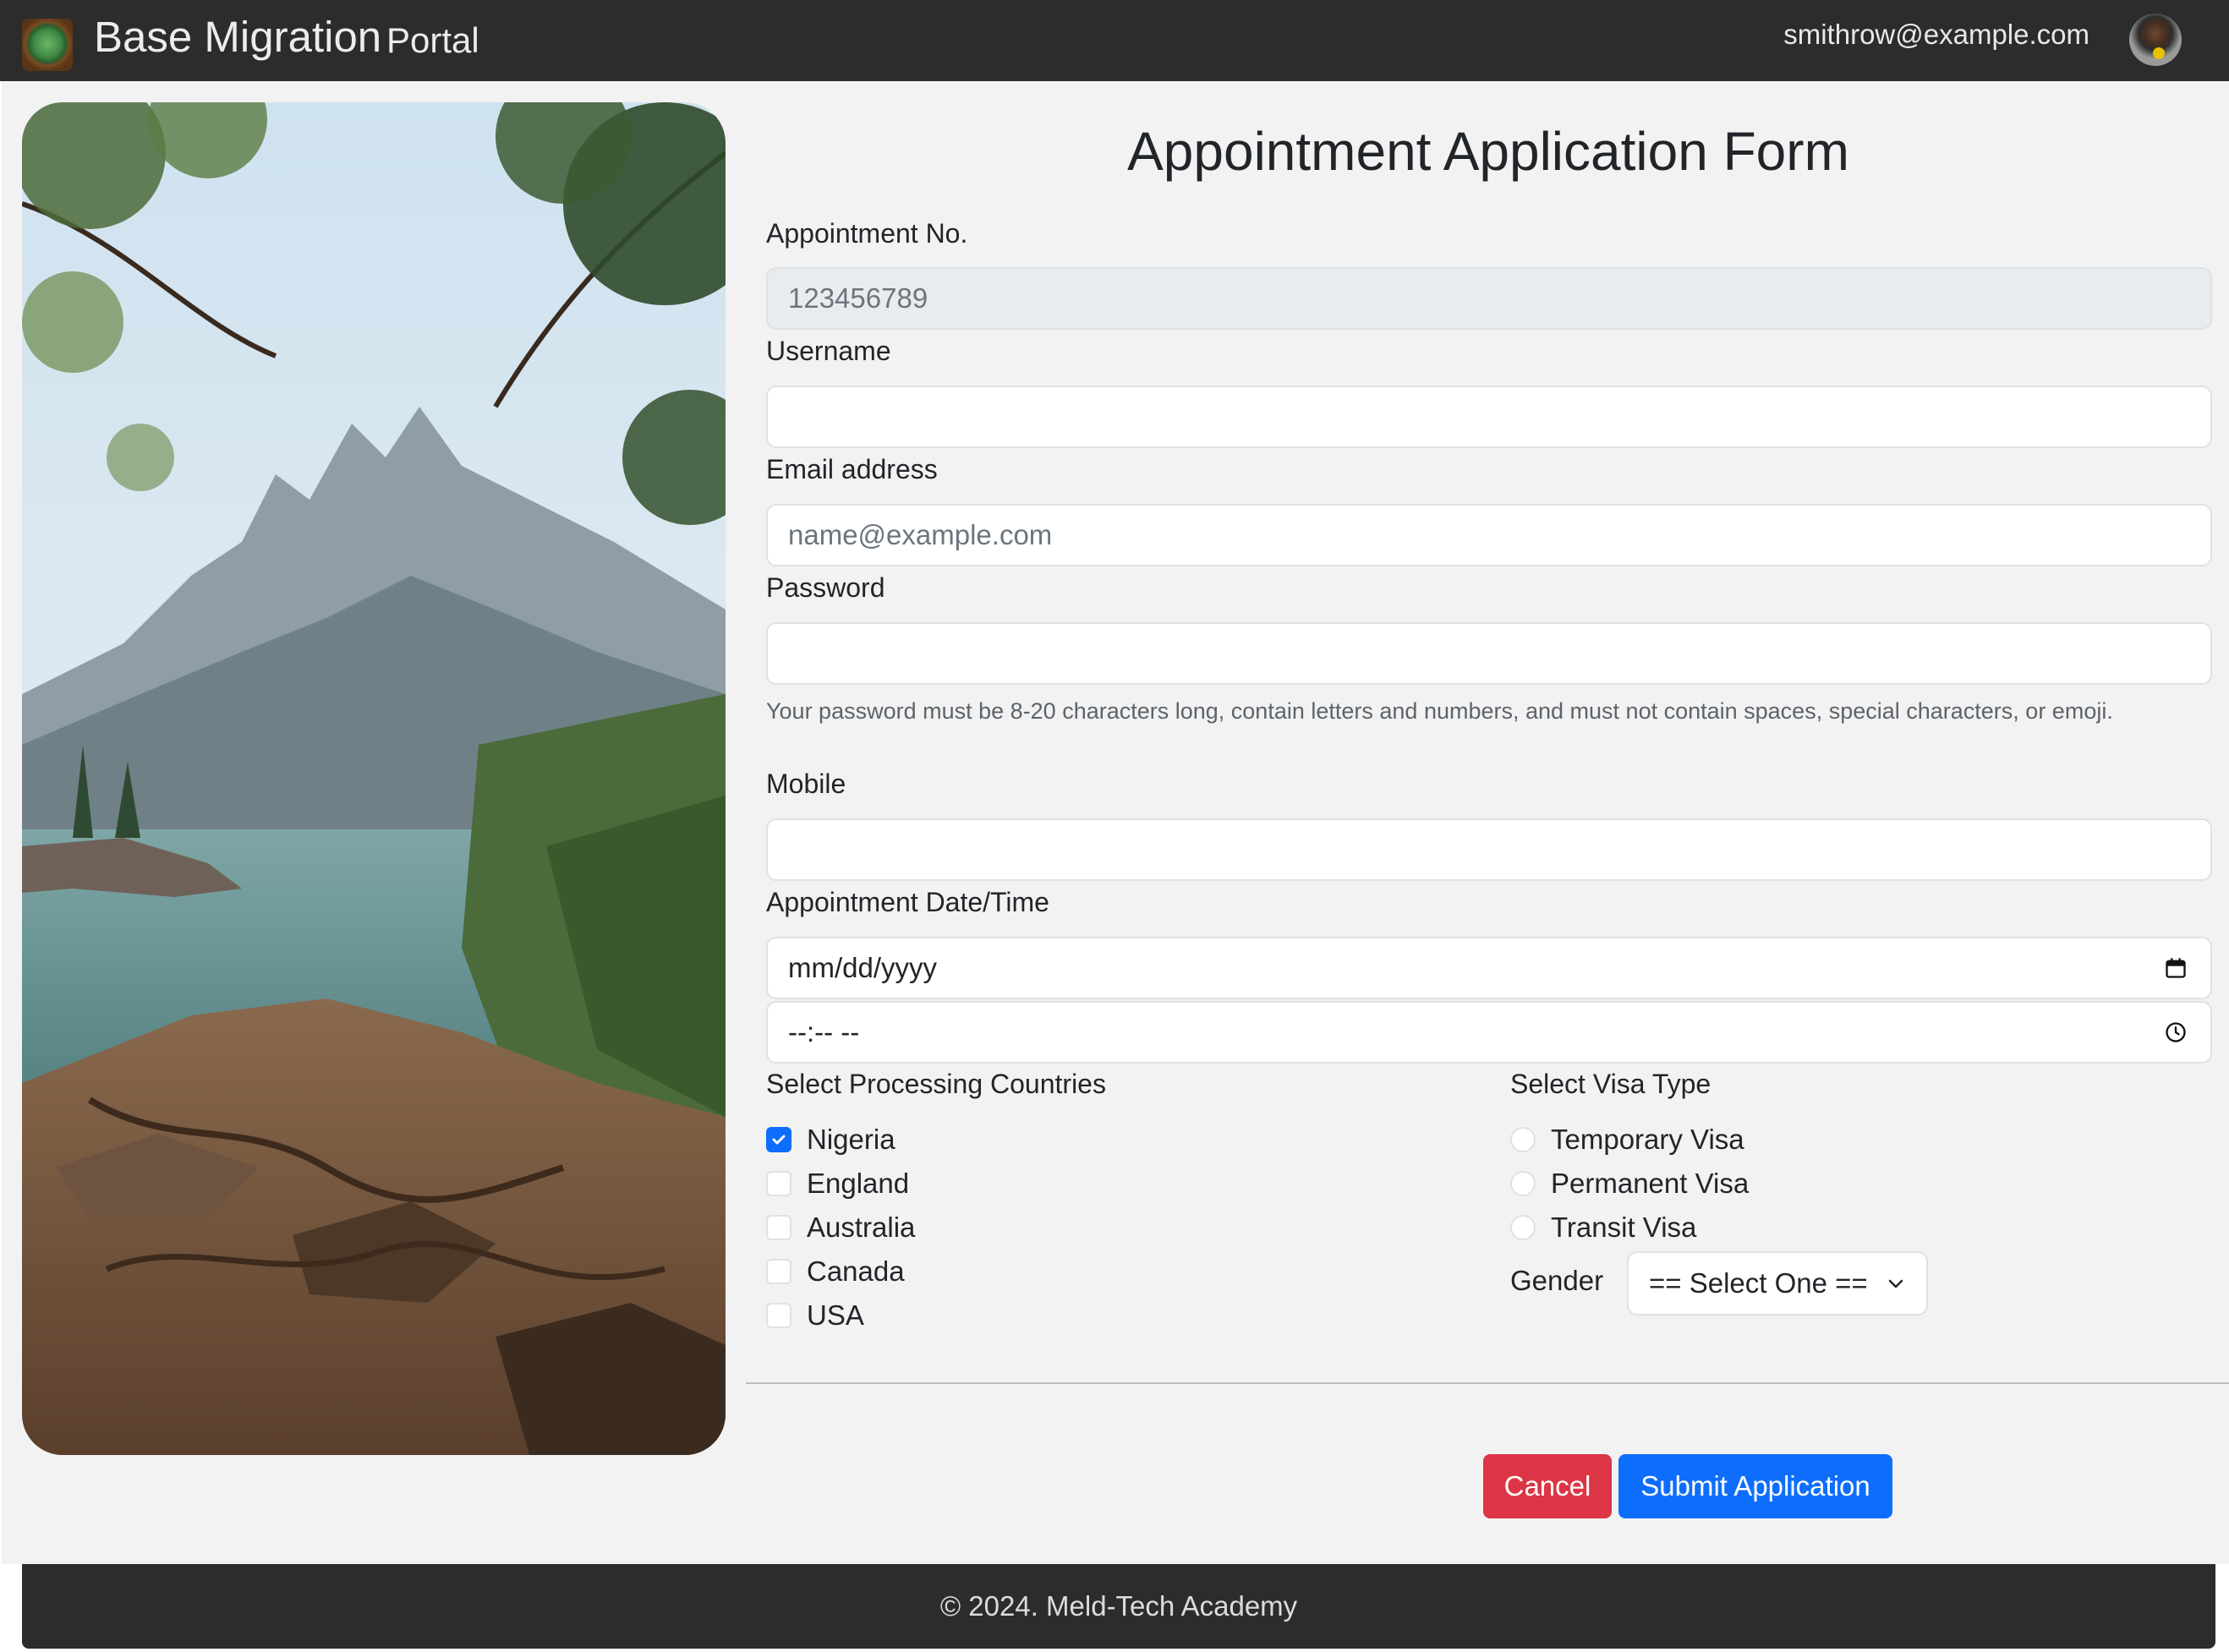 Image resolution: width=2229 pixels, height=1652 pixels. I want to click on appointment-datetime-label: Appointment Date/Time, so click(908, 902).